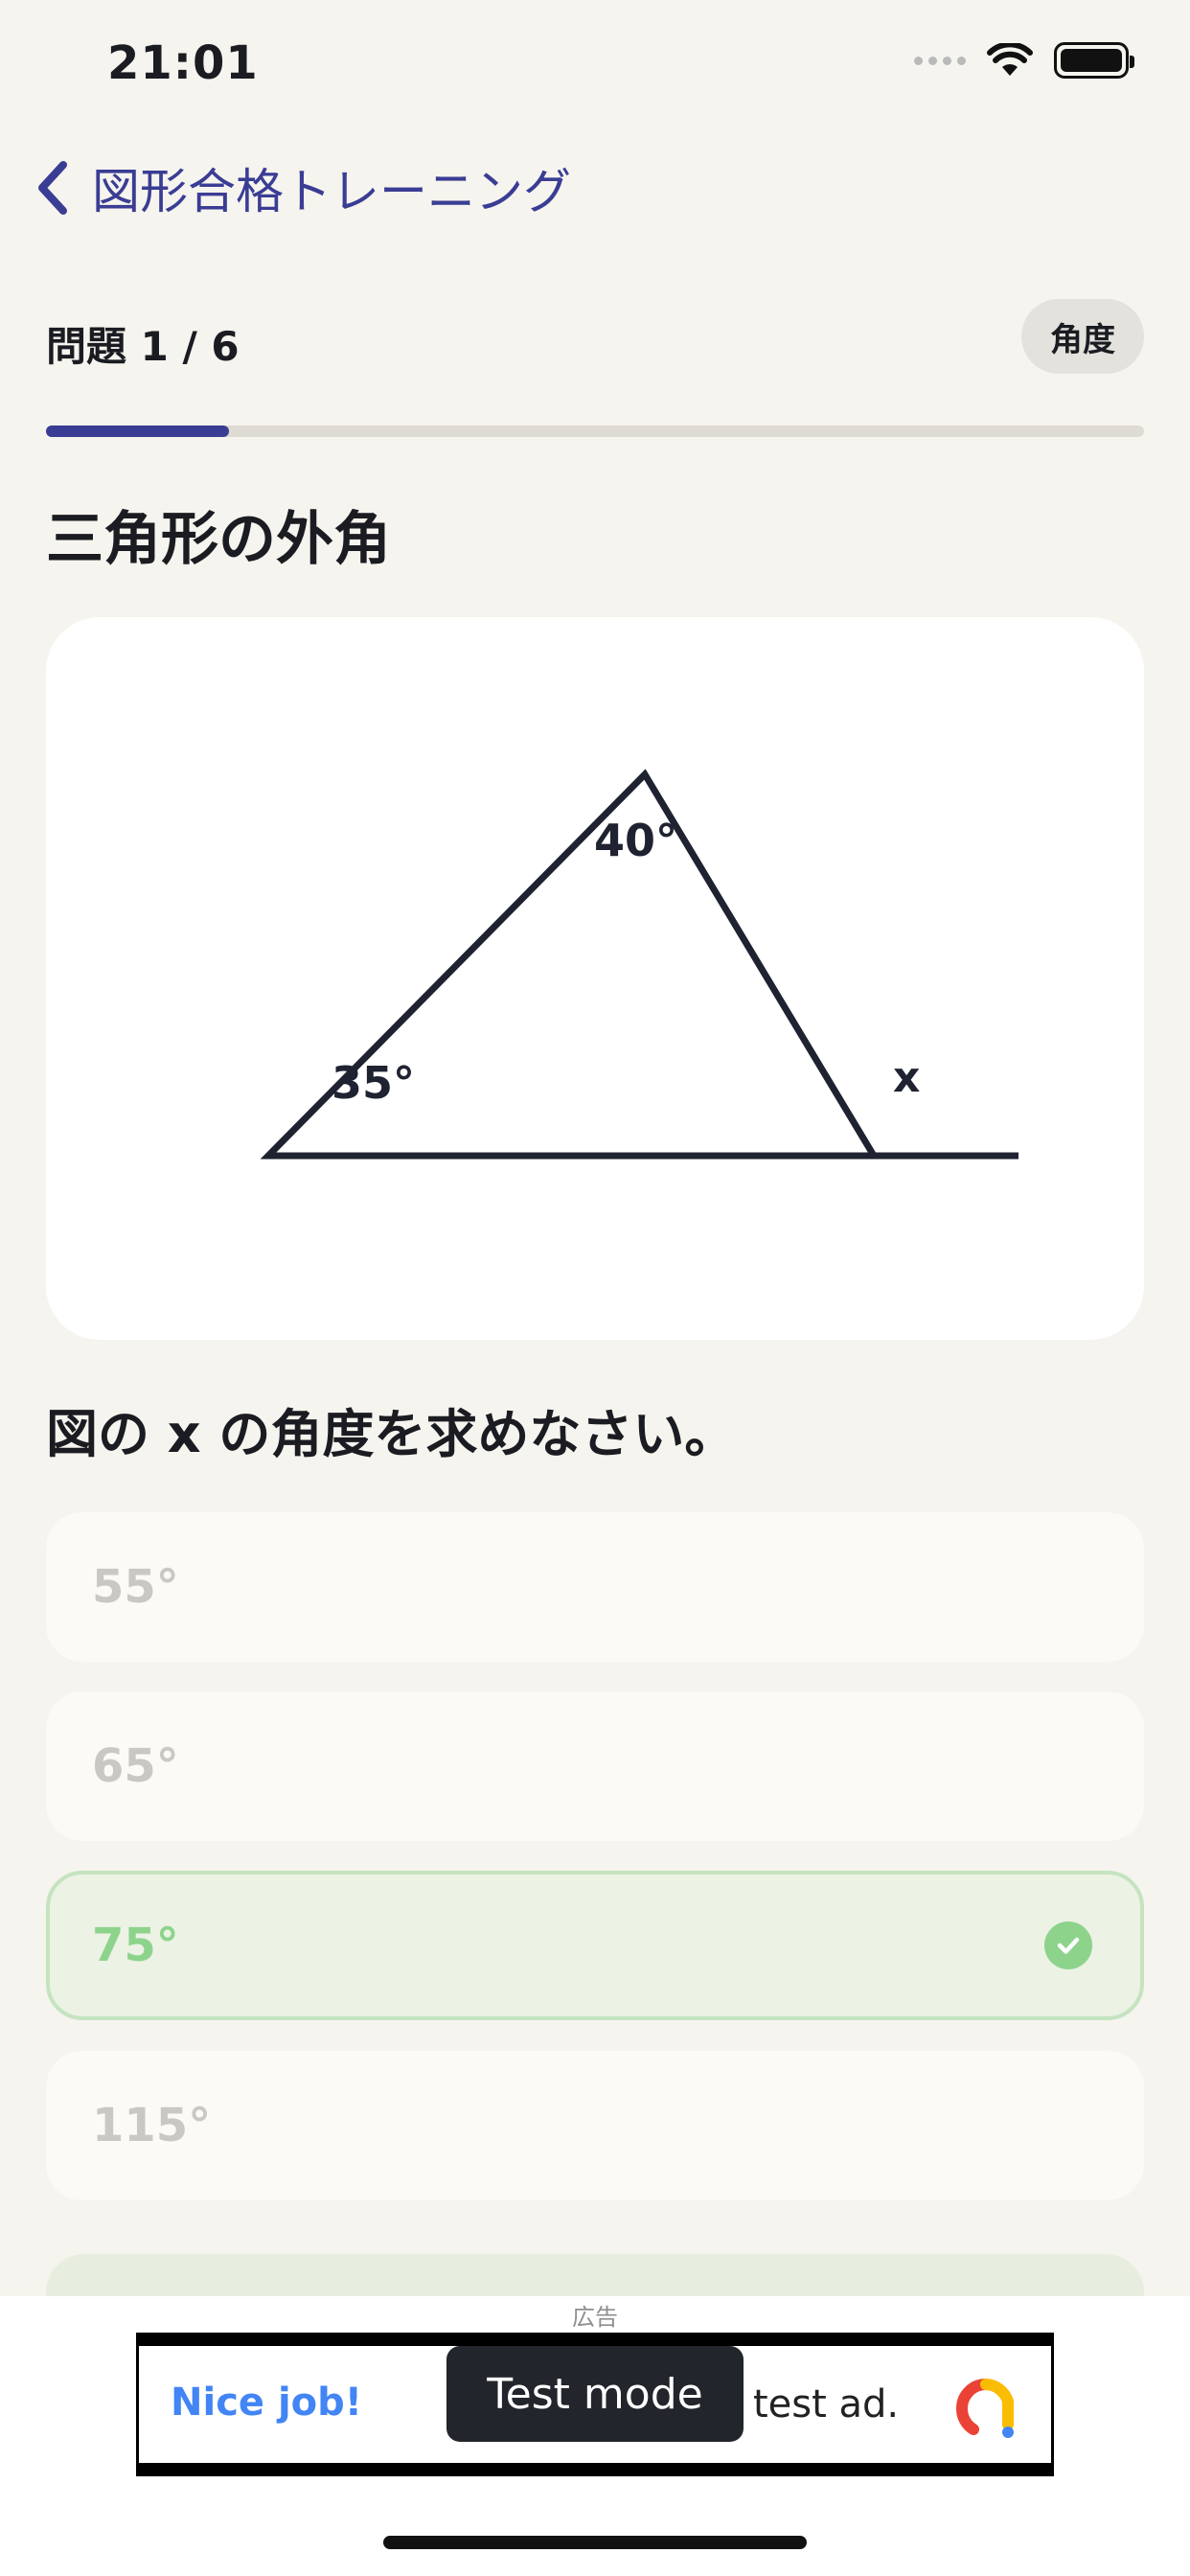 Image resolution: width=1190 pixels, height=2576 pixels. Describe the element at coordinates (595, 2125) in the screenshot. I see `answer-option-4: 115°` at that location.